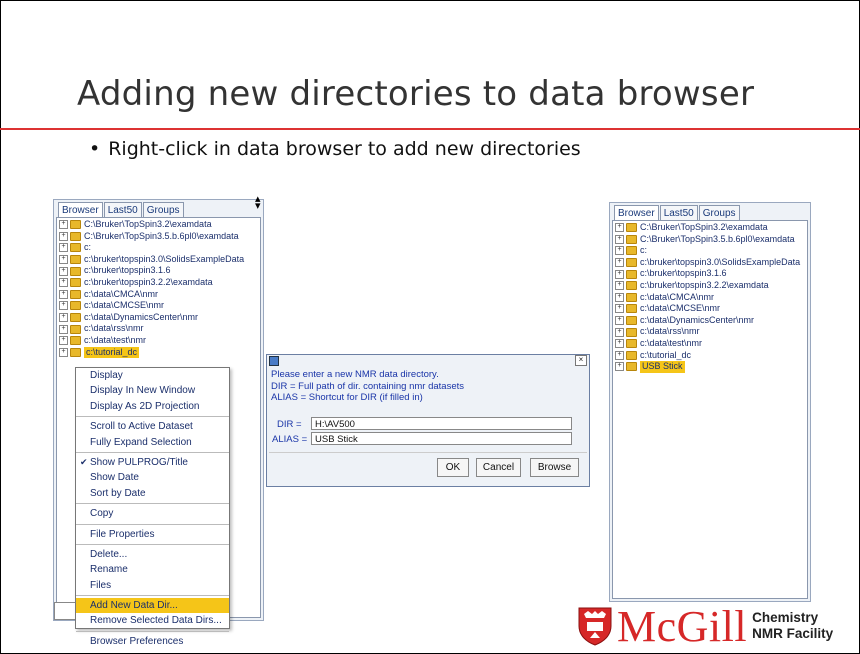  I want to click on ok-button: OK, so click(453, 467).